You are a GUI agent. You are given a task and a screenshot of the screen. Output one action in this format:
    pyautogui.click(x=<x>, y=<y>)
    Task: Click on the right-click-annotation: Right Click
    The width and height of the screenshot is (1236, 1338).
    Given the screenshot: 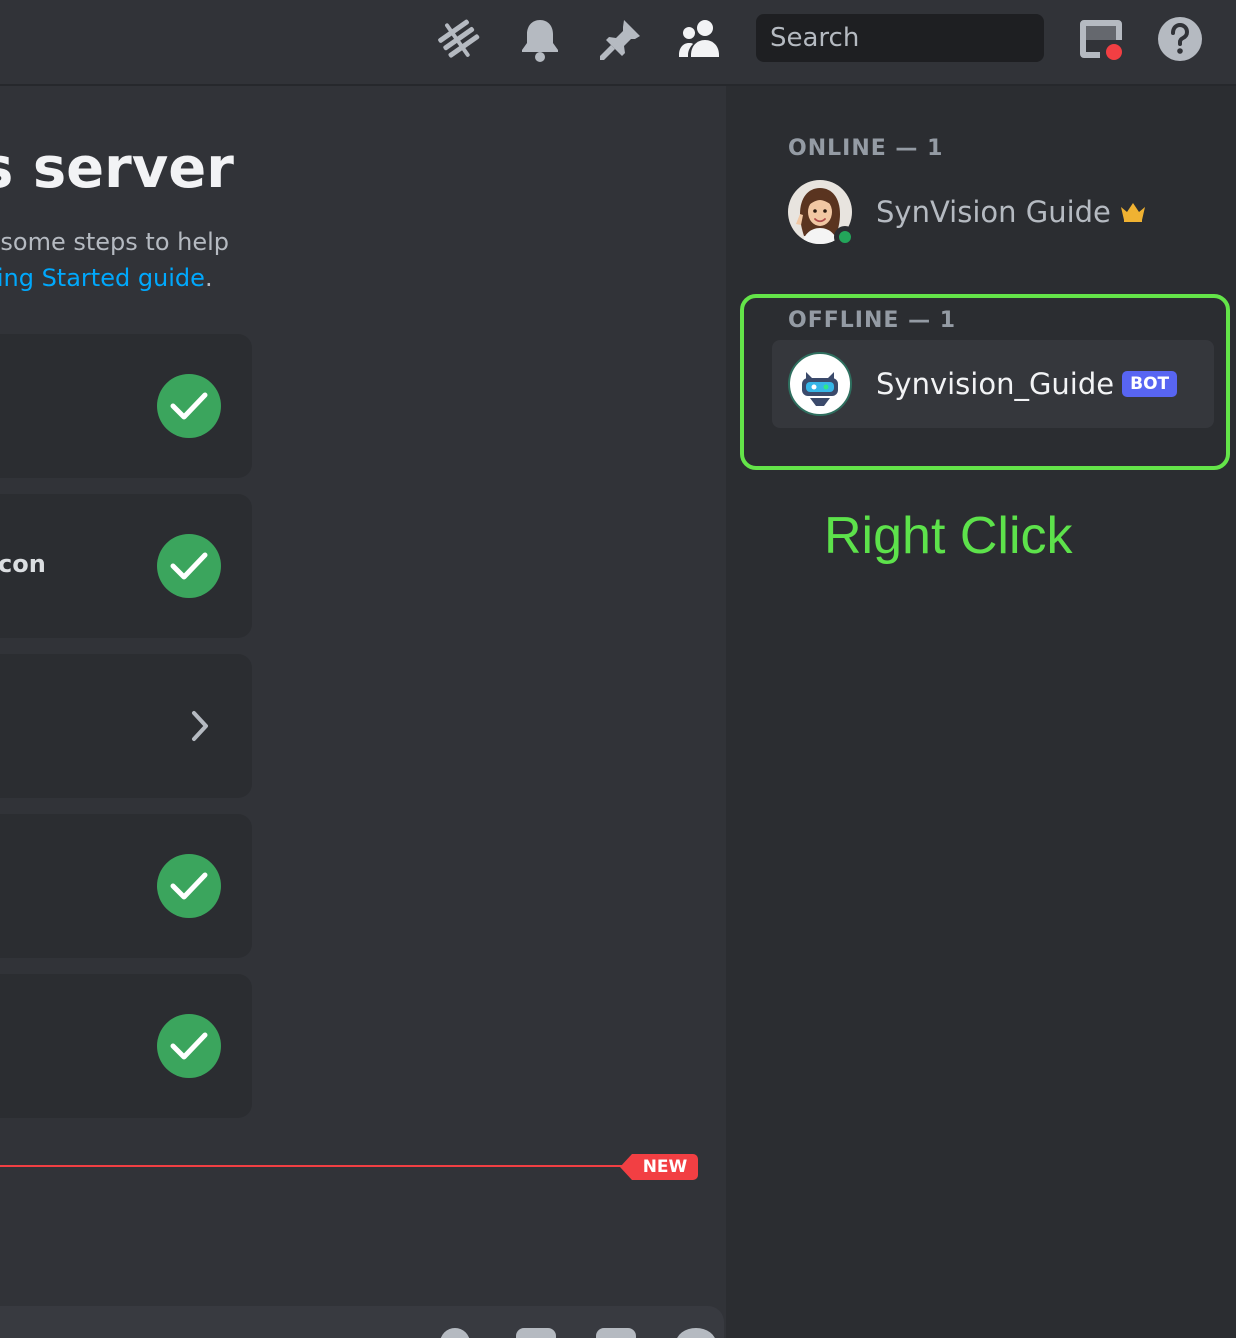 What is the action you would take?
    pyautogui.click(x=948, y=536)
    